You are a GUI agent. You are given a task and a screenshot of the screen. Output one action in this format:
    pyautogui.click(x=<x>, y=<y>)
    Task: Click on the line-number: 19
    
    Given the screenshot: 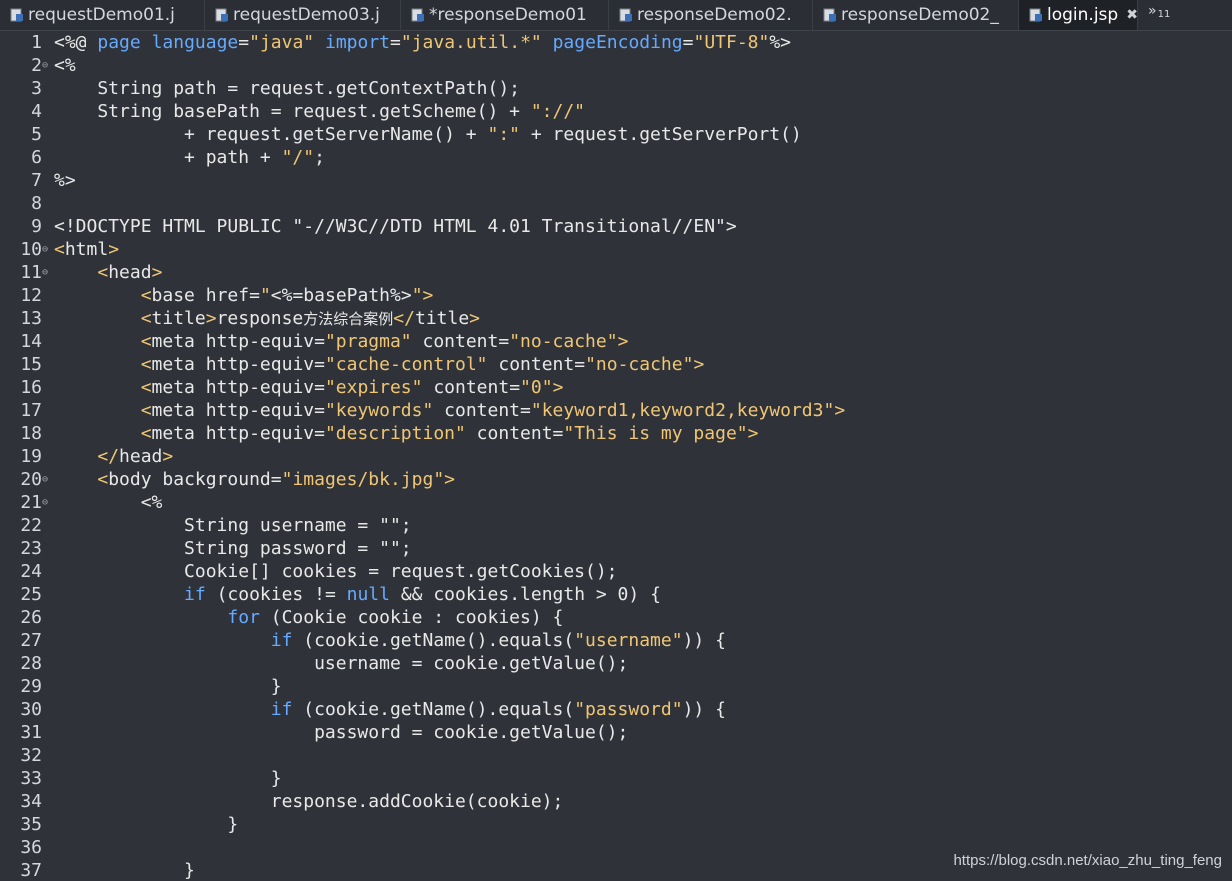 What is the action you would take?
    pyautogui.click(x=31, y=456)
    